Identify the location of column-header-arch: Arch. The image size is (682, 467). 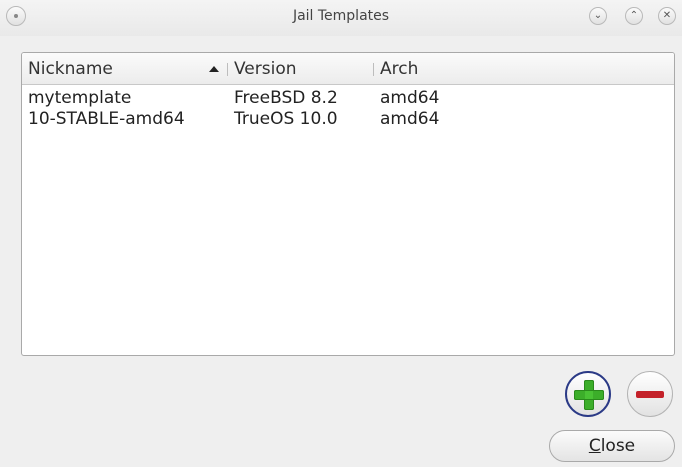
(440, 68).